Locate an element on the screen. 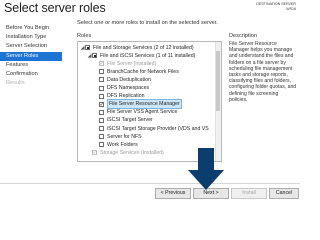  role-label: Data Deduplication is located at coordinates (129, 79).